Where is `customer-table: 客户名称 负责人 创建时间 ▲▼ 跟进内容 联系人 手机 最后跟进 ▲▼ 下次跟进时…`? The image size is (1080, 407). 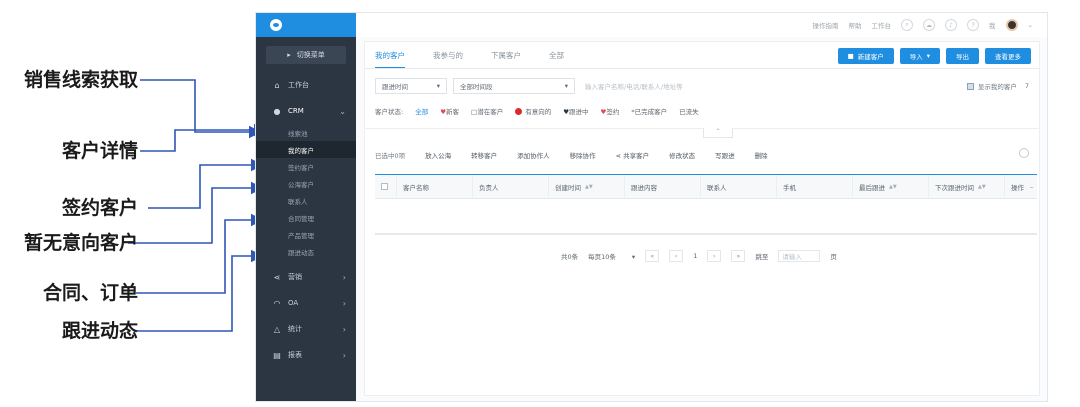
customer-table: 客户名称 负责人 创建时间 ▲▼ 跟进内容 联系人 手机 最后跟进 ▲▼ 下次跟进时… is located at coordinates (706, 204).